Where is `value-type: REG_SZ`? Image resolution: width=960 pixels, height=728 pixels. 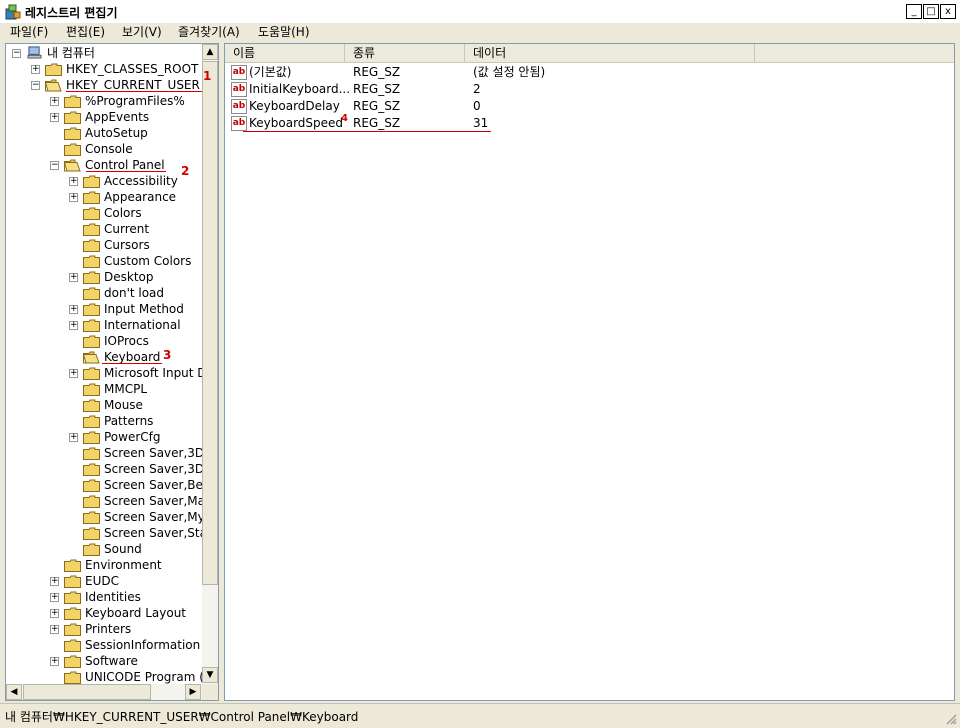 value-type: REG_SZ is located at coordinates (377, 123).